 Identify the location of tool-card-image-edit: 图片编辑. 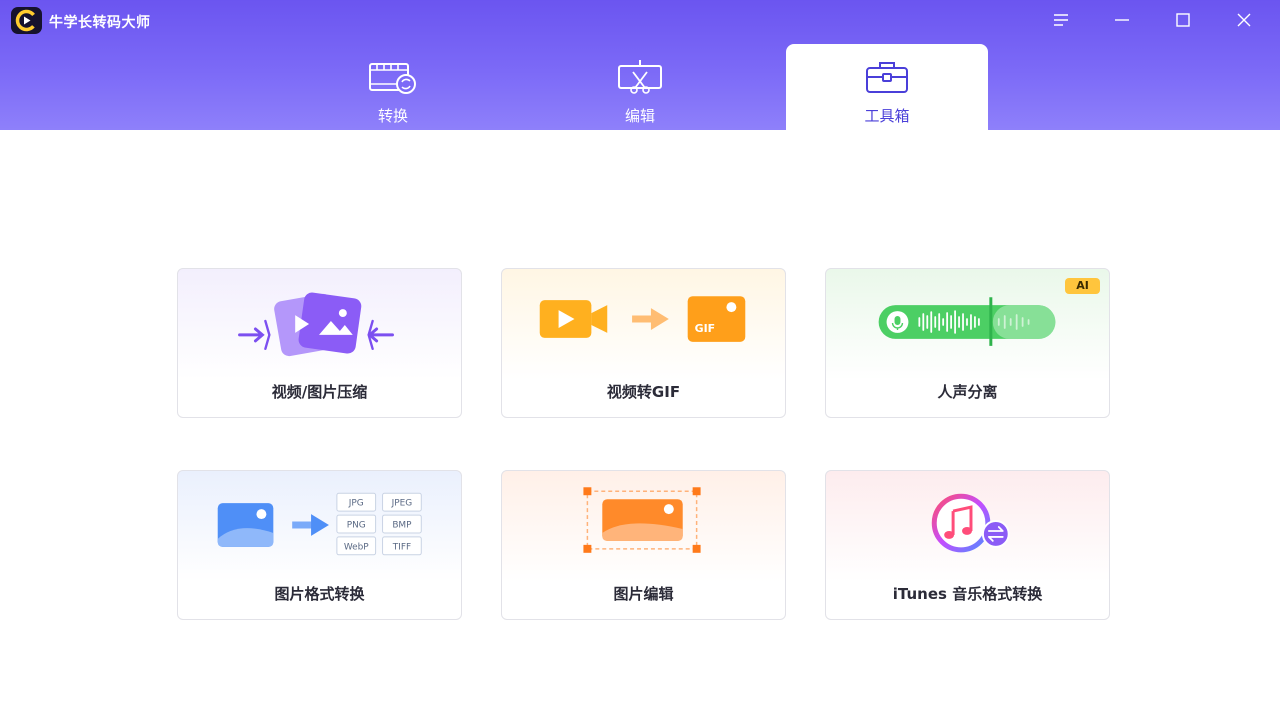
(643, 545).